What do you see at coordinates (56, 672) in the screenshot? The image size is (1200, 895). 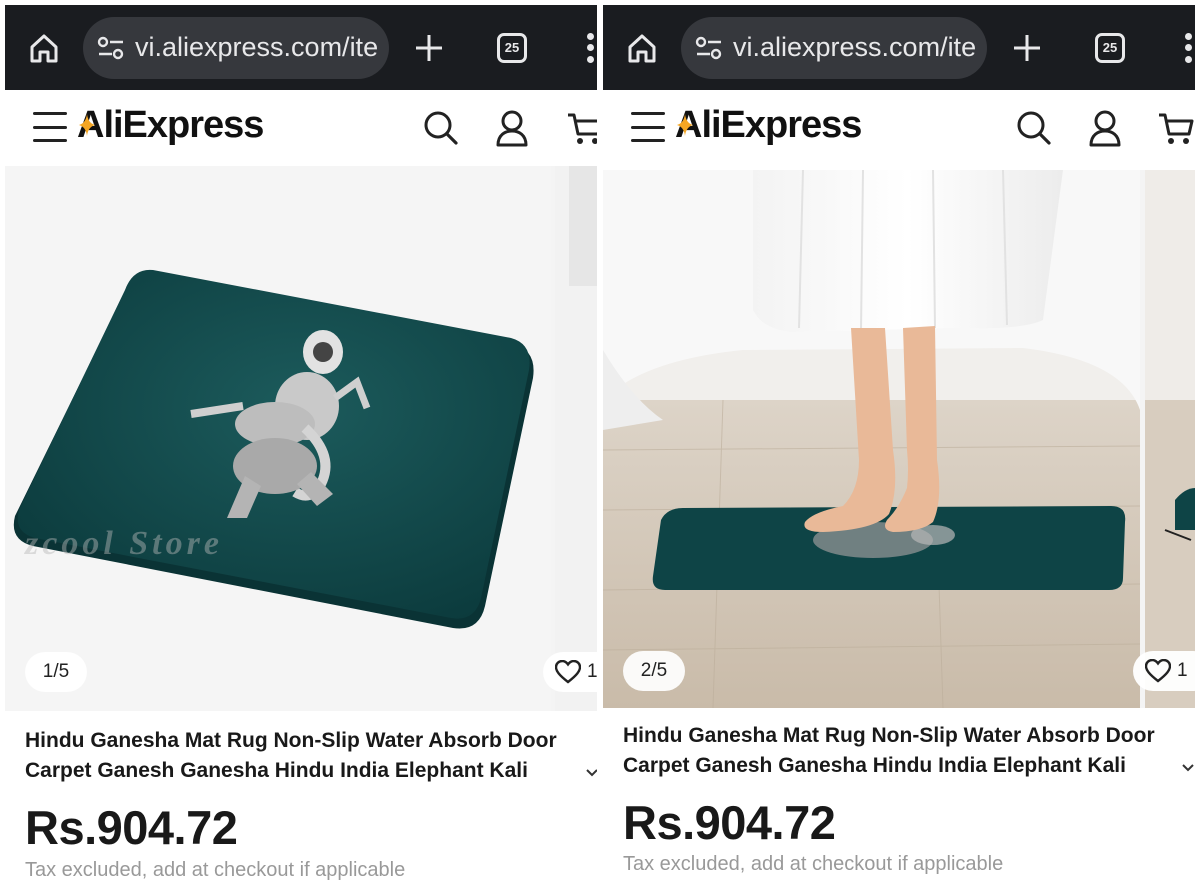 I see `image-page-indicator: 1/5` at bounding box center [56, 672].